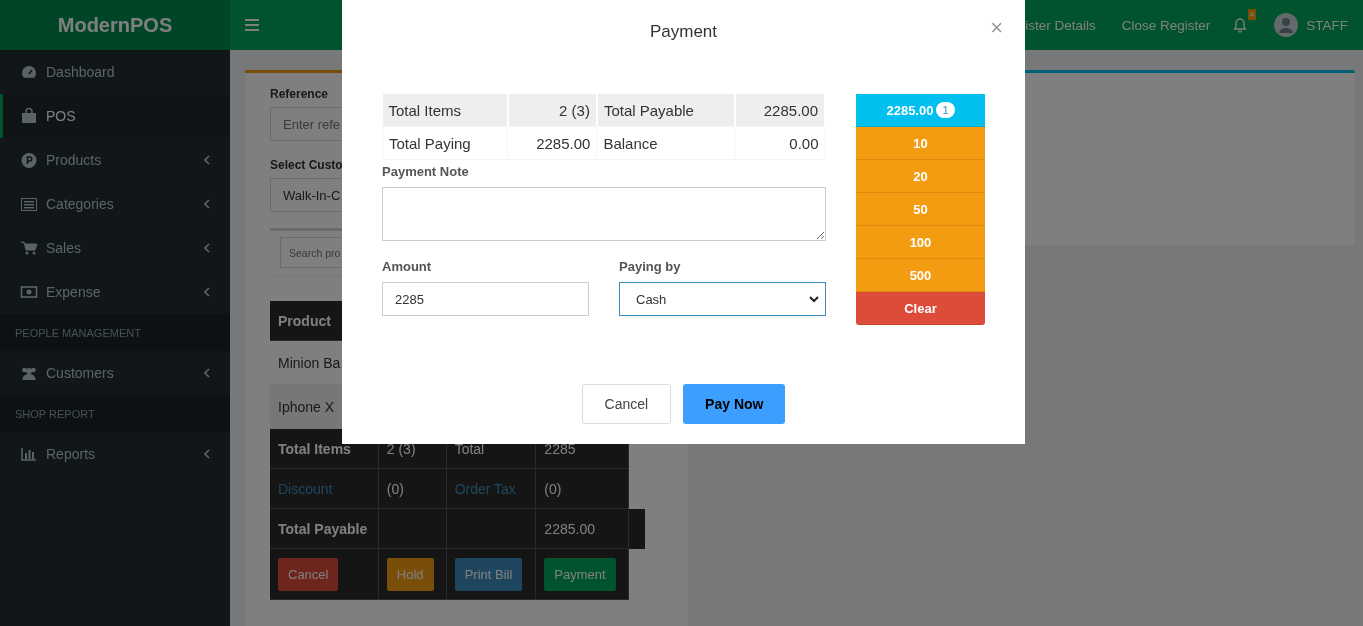  I want to click on amount-field: 2285, so click(485, 299).